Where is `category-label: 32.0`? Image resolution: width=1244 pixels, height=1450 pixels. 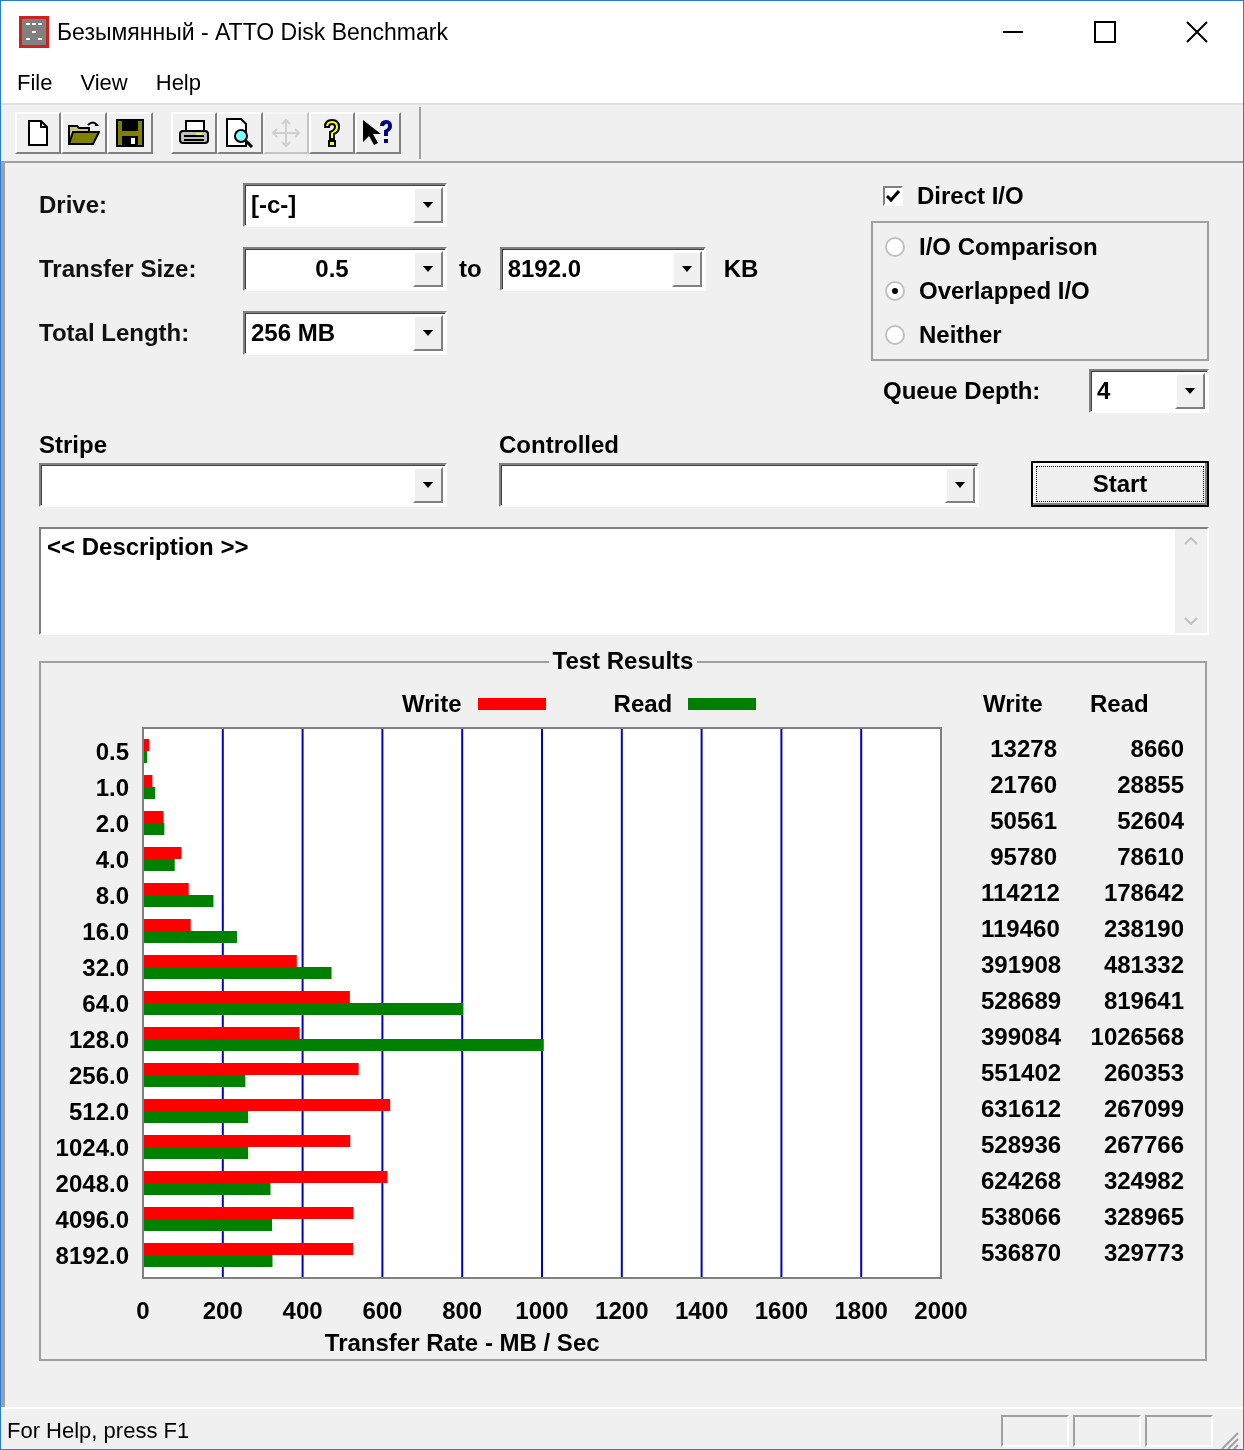 category-label: 32.0 is located at coordinates (105, 967).